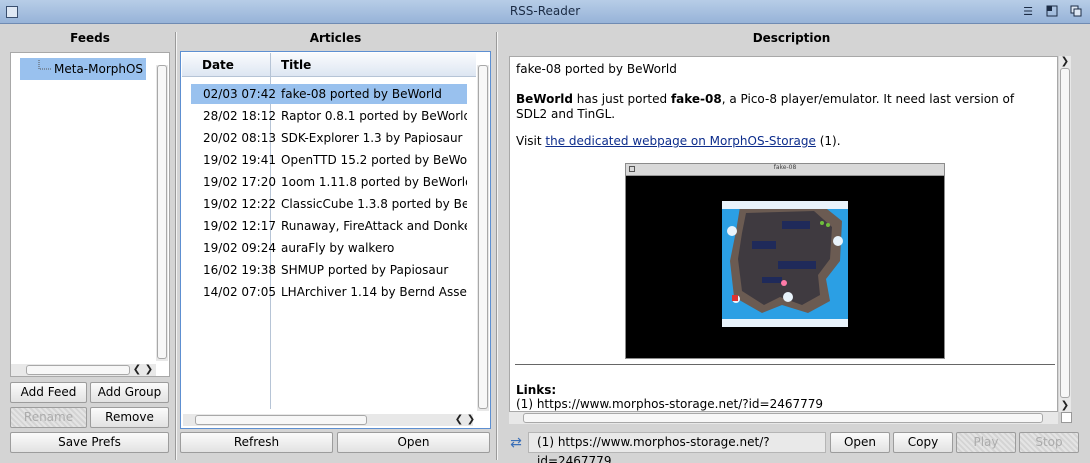 This screenshot has height=463, width=1090. What do you see at coordinates (374, 116) in the screenshot?
I see `article-title: Raptor 0.8.1 ported by BeWorld` at bounding box center [374, 116].